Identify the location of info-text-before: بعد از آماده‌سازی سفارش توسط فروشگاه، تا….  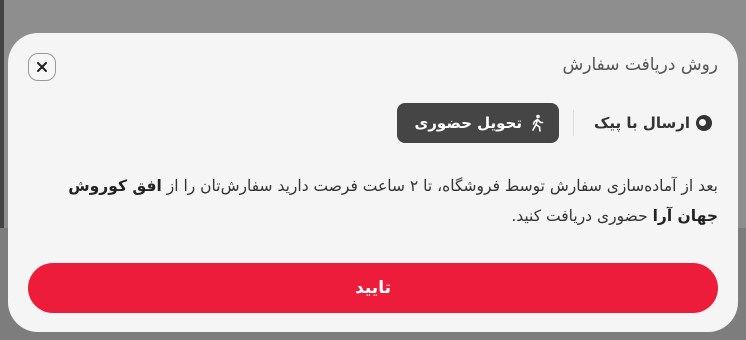
(439, 186).